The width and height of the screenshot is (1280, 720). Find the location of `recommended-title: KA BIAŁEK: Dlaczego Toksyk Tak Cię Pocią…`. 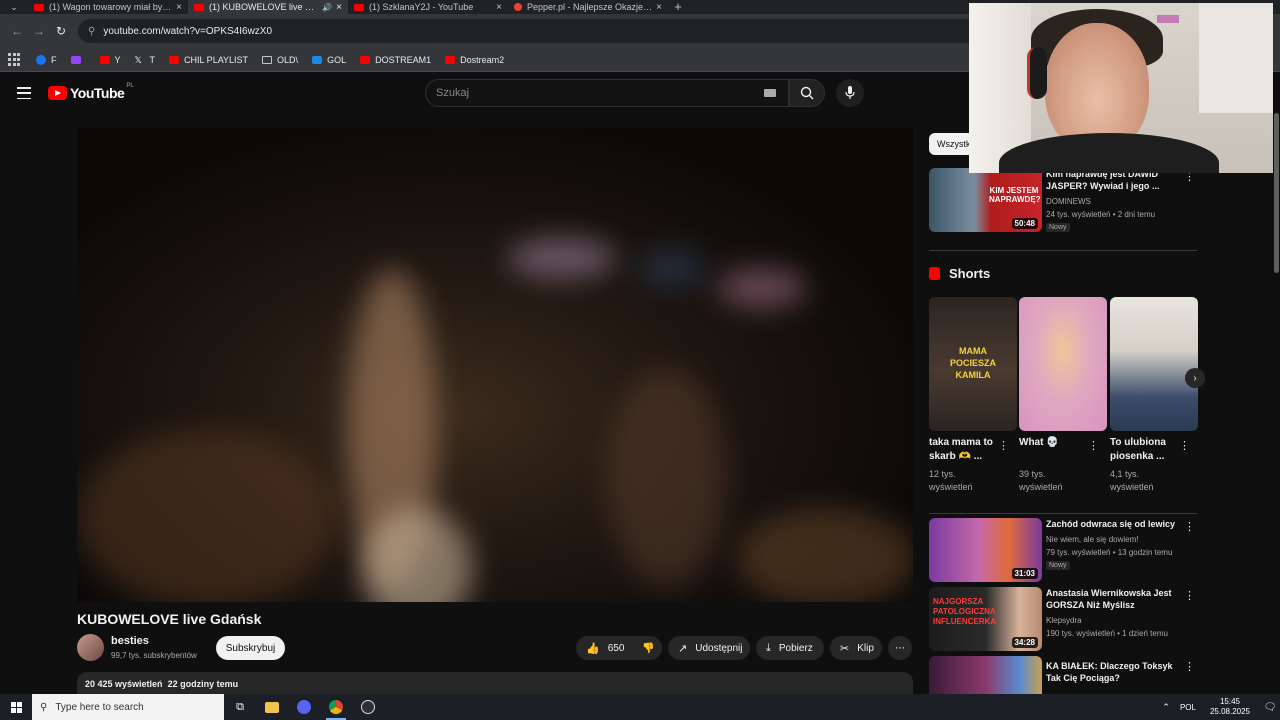

recommended-title: KA BIAŁEK: Dlaczego Toksyk Tak Cię Pocią… is located at coordinates (1109, 672).